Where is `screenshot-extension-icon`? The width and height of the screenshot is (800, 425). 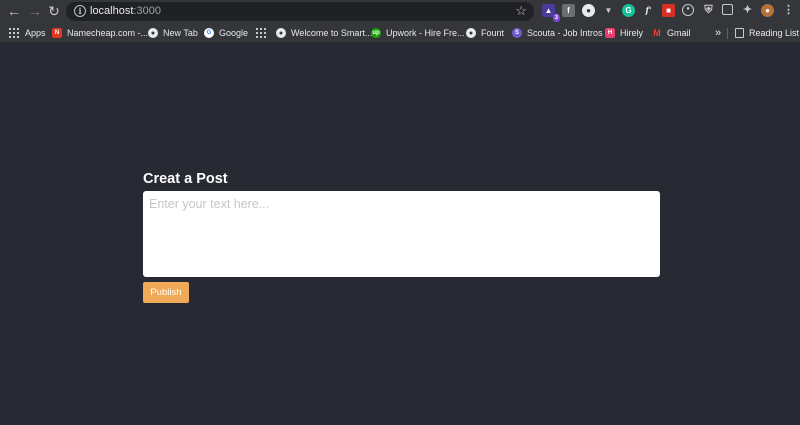
screenshot-extension-icon is located at coordinates (727, 9).